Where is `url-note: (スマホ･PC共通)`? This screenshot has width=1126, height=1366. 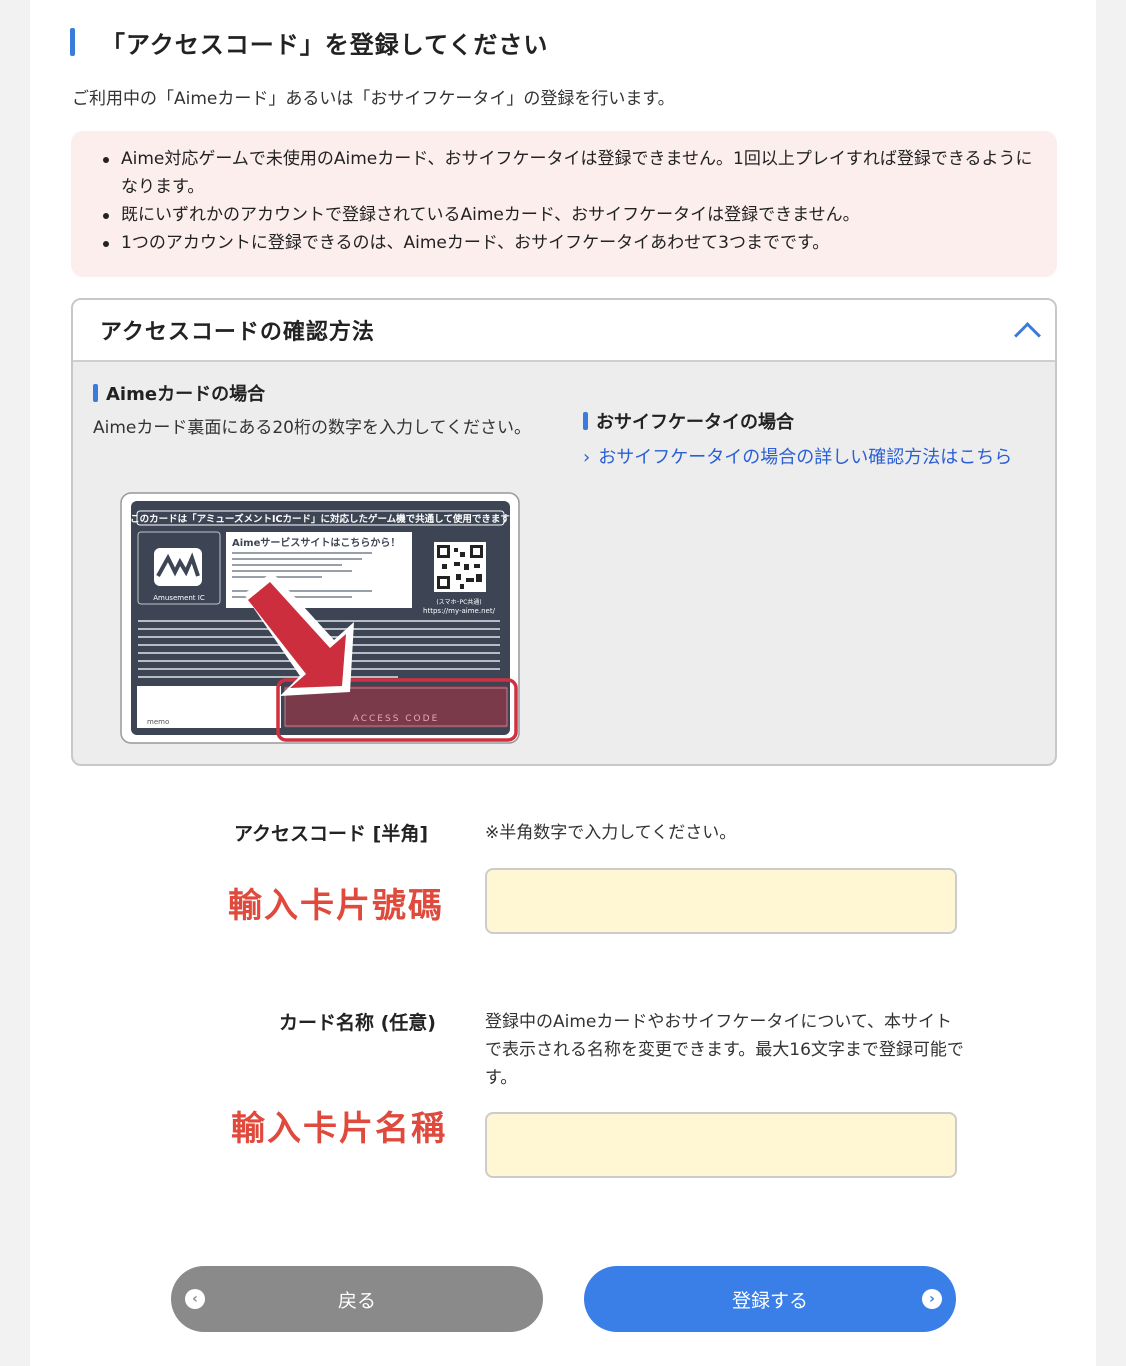
url-note: (スマホ･PC共通) is located at coordinates (458, 602).